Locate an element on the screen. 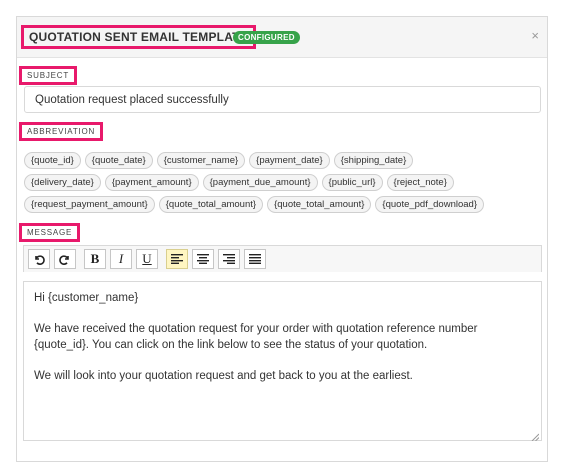 The width and height of the screenshot is (566, 475). abbreviation-label-highlight: ABBREVIATION is located at coordinates (61, 131).